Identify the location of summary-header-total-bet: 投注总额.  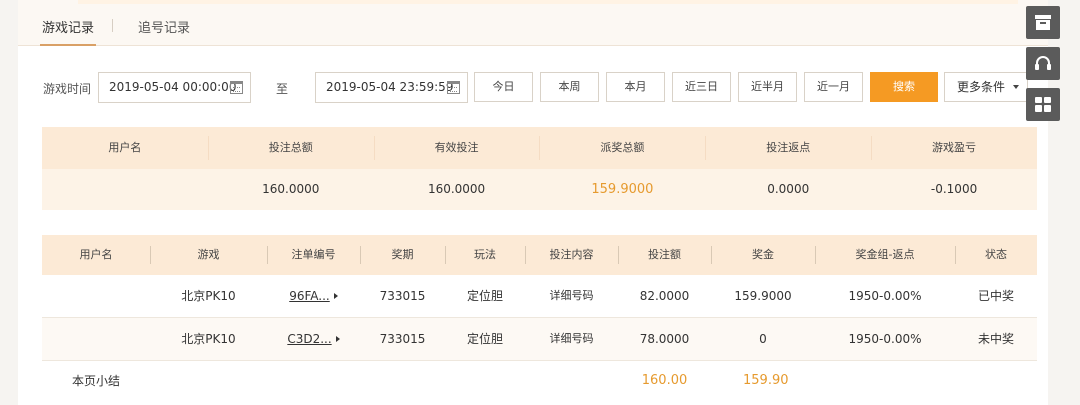
(290, 148).